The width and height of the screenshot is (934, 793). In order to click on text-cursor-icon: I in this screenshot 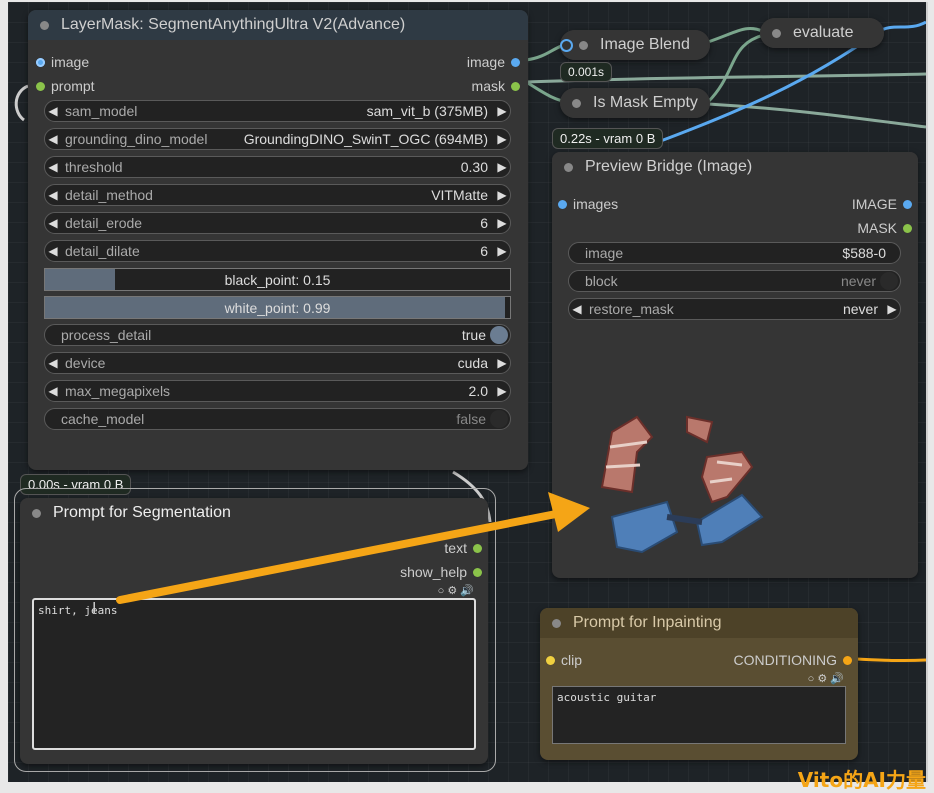, I will do `click(94, 608)`.